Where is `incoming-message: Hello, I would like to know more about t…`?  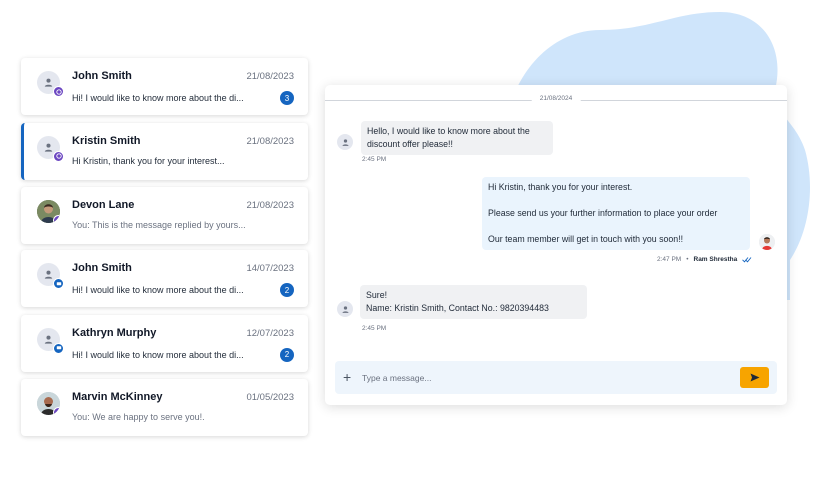
incoming-message: Hello, I would like to know more about t… is located at coordinates (457, 138).